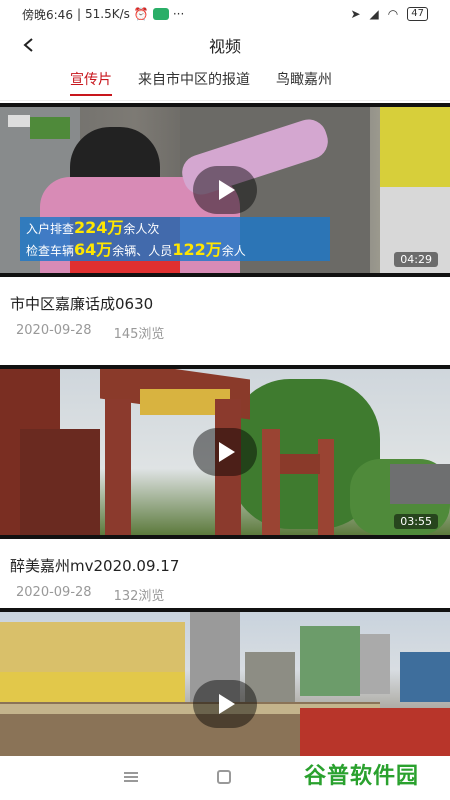 The width and height of the screenshot is (450, 800). Describe the element at coordinates (355, 14) in the screenshot. I see `location-icon: ➤` at that location.